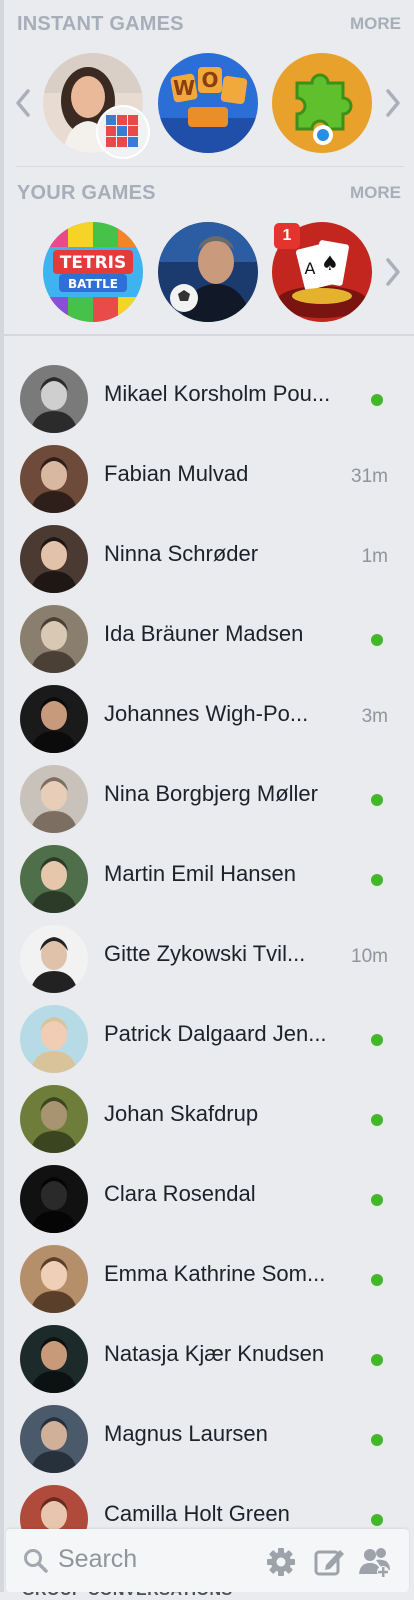 The width and height of the screenshot is (414, 1600). I want to click on contact-name: Nina Borgbjerg Møller, so click(211, 793).